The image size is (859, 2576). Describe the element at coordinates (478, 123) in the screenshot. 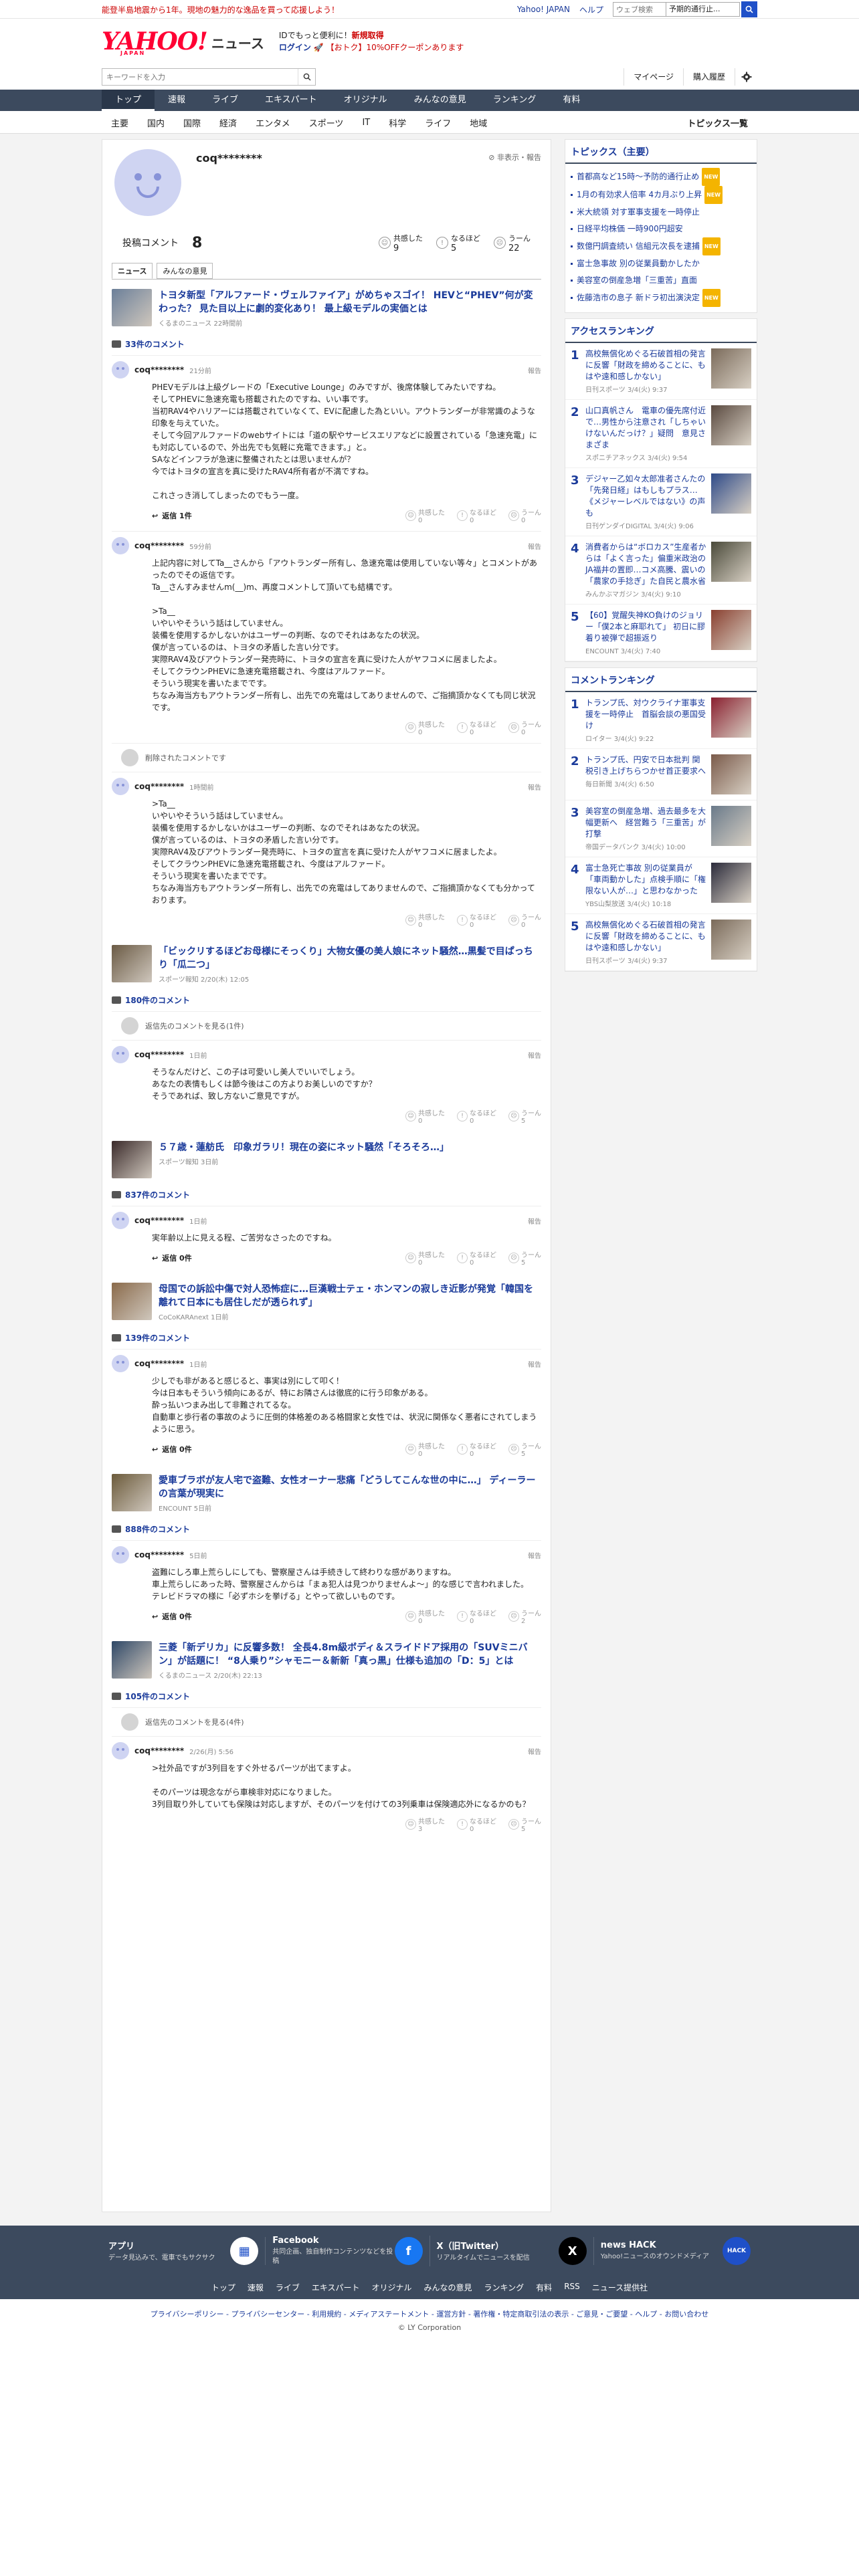

I see `subnav-local: 地域` at that location.